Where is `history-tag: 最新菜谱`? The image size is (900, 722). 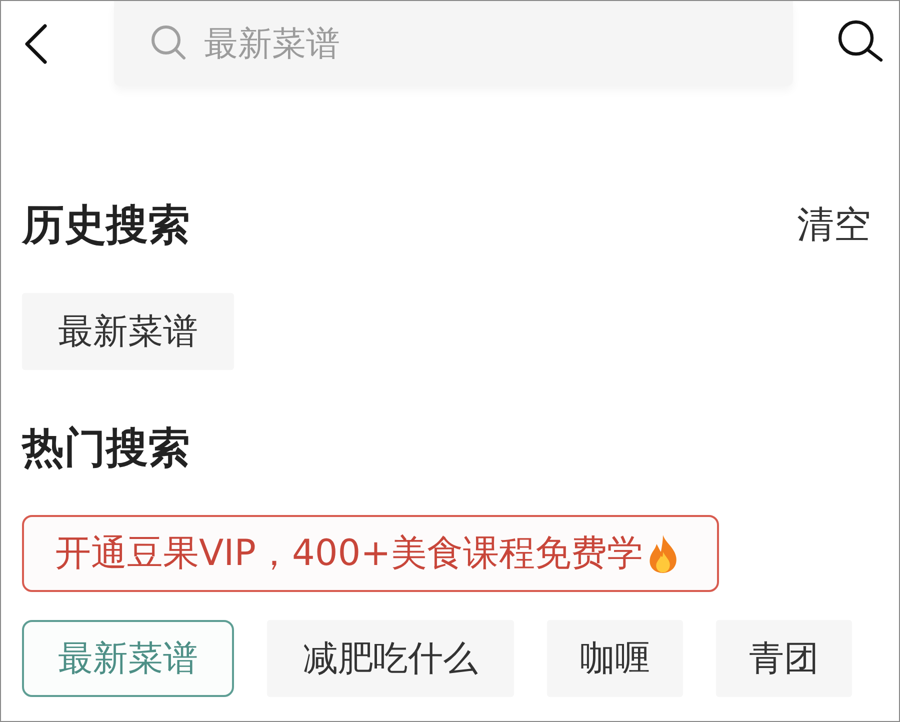
history-tag: 最新菜谱 is located at coordinates (128, 331).